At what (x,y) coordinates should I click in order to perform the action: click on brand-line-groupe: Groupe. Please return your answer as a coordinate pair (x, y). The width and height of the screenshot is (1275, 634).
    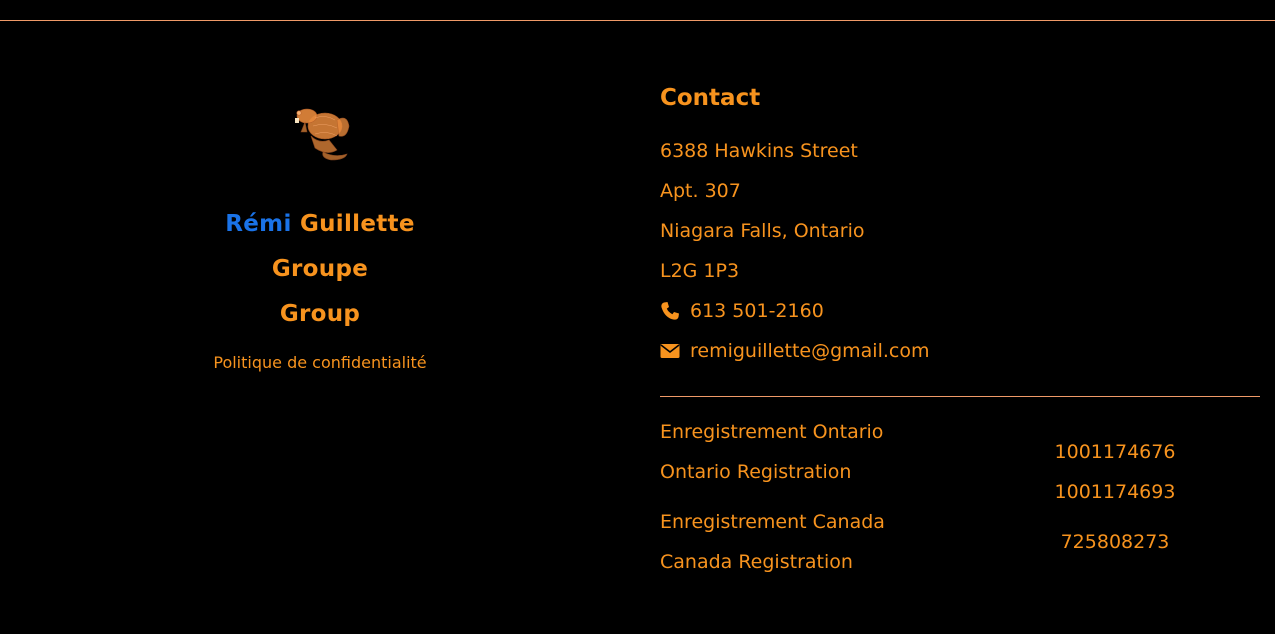
    Looking at the image, I should click on (320, 269).